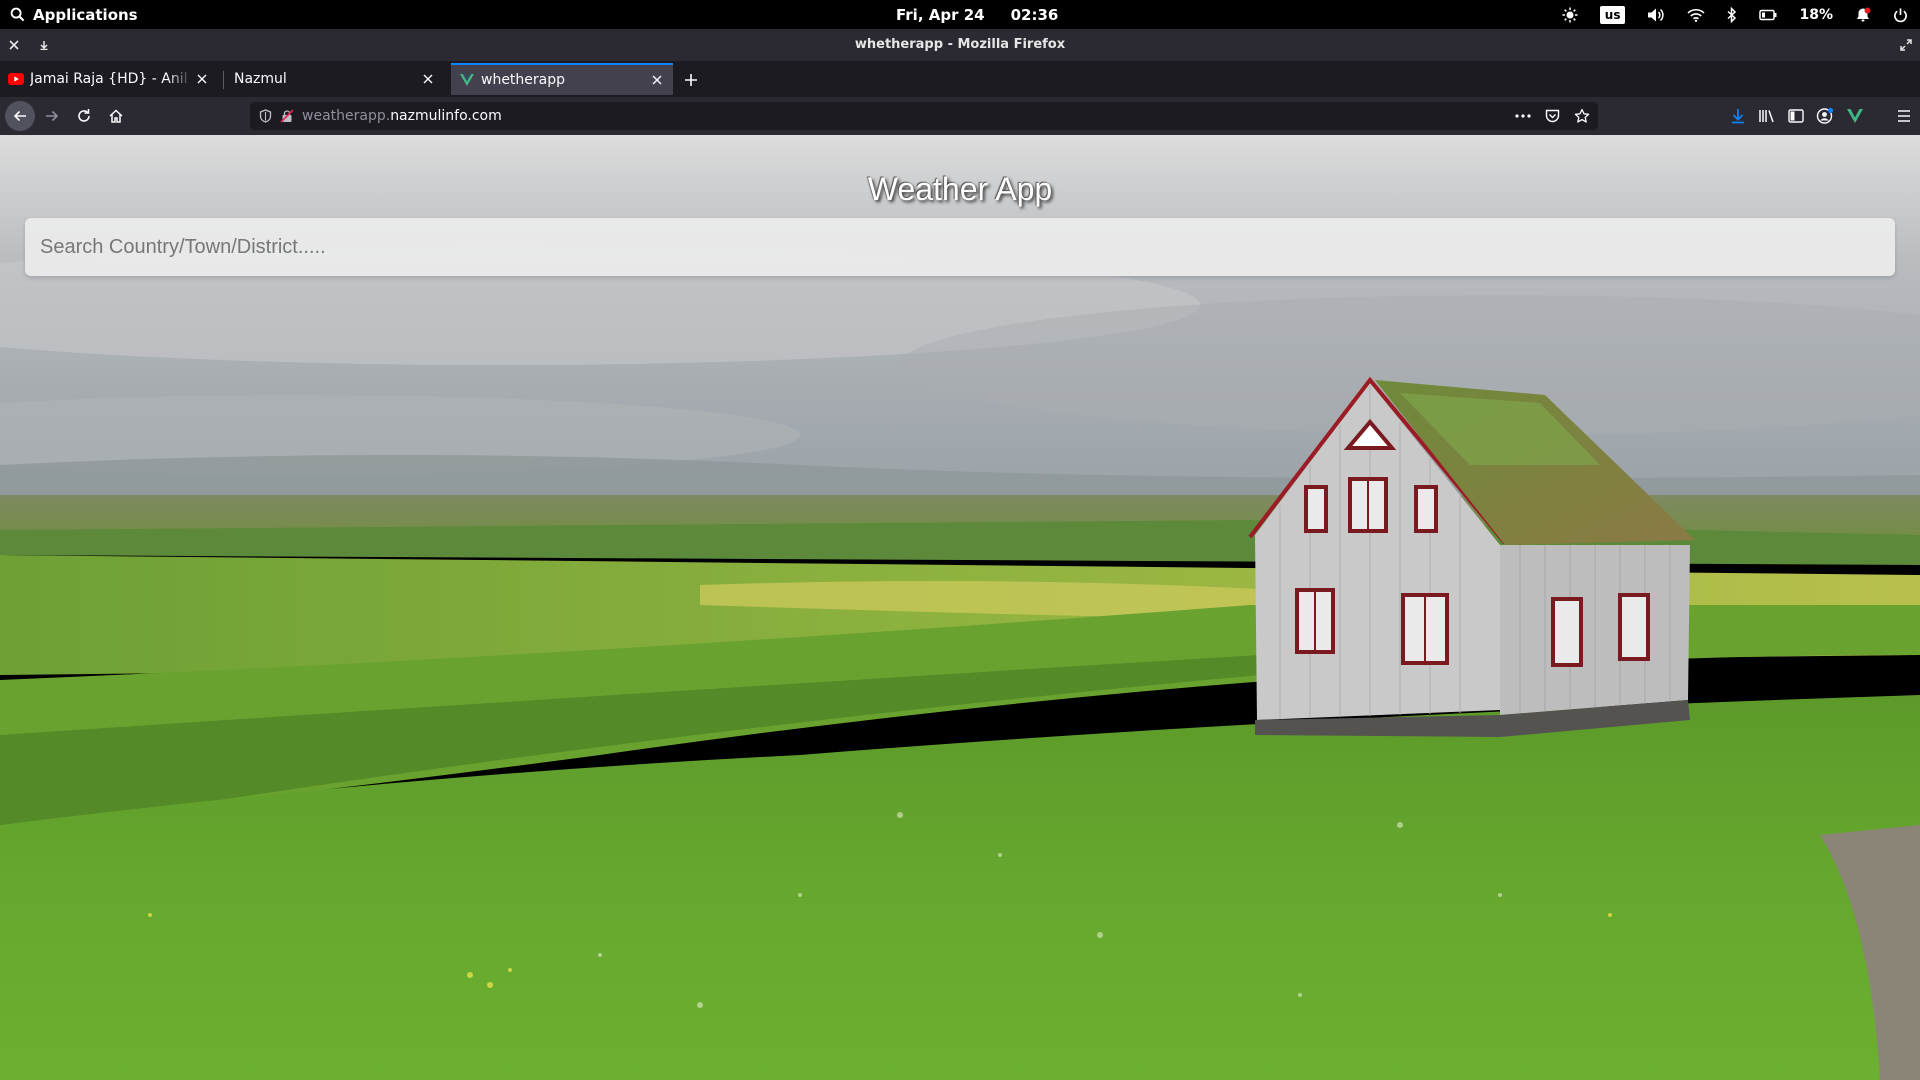 The width and height of the screenshot is (1920, 1080). I want to click on account-icon, so click(1825, 116).